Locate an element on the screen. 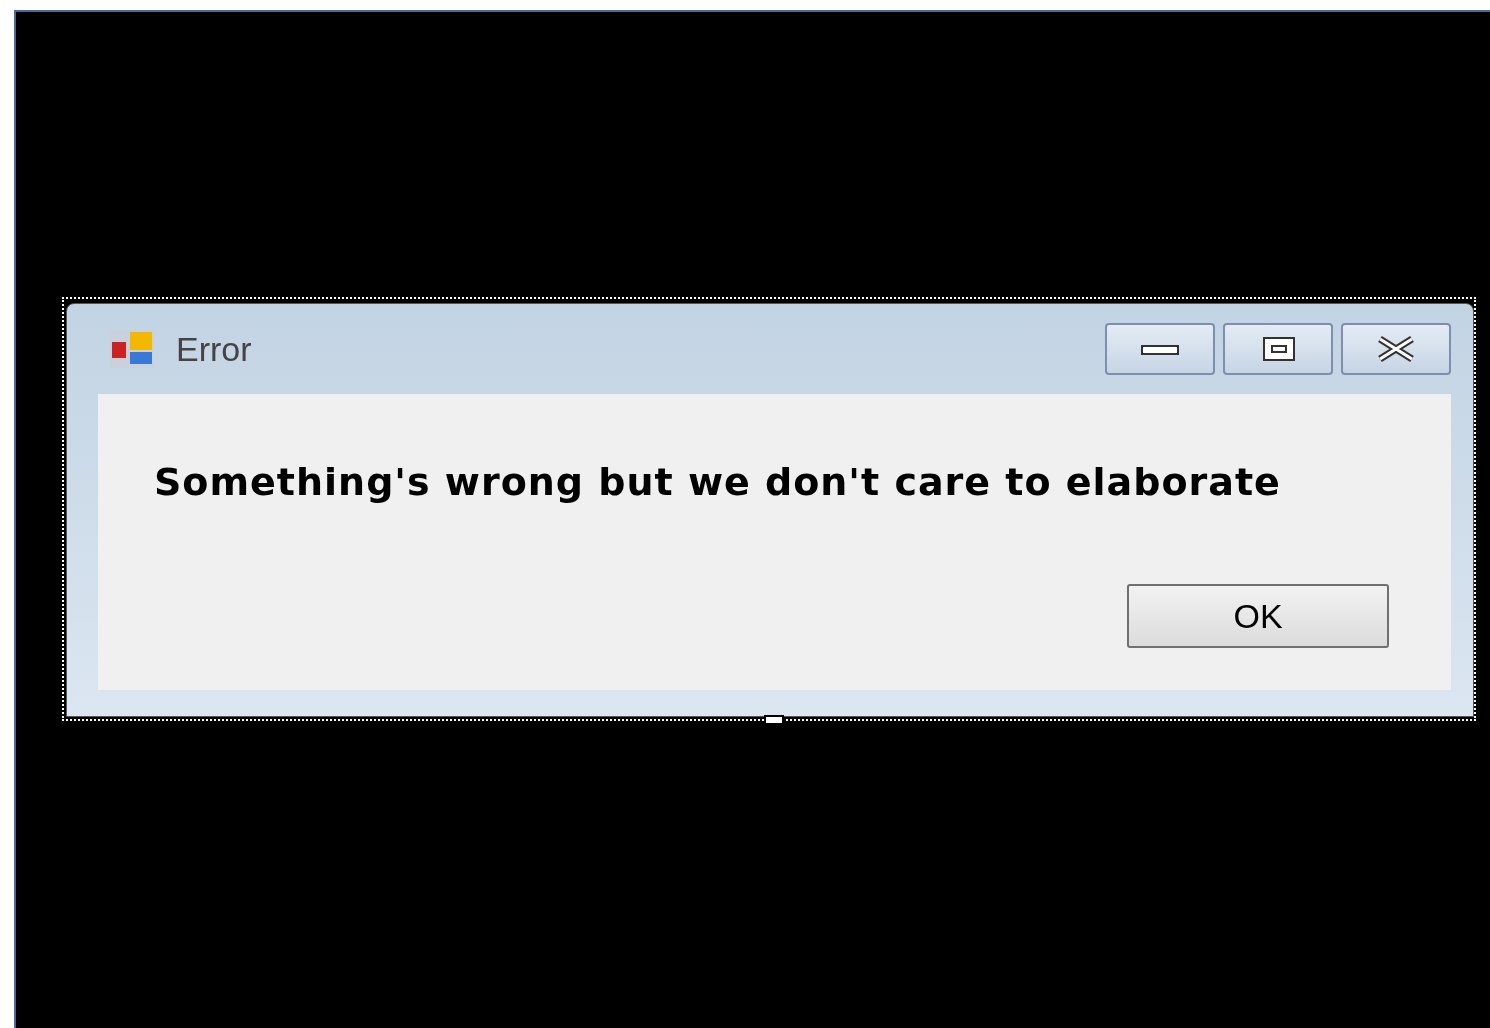 The height and width of the screenshot is (1028, 1490). error-message: Something's wrong but we don't care to elaborate is located at coordinates (718, 482).